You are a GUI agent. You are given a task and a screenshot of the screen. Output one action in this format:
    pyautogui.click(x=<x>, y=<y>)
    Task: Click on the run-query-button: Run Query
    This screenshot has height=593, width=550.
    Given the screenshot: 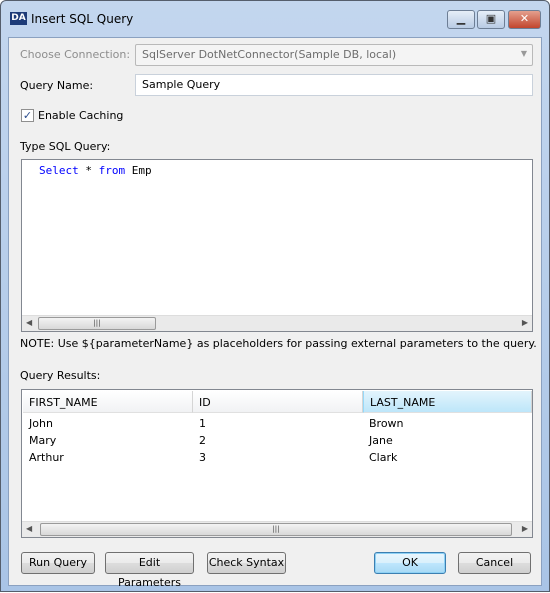 What is the action you would take?
    pyautogui.click(x=58, y=563)
    